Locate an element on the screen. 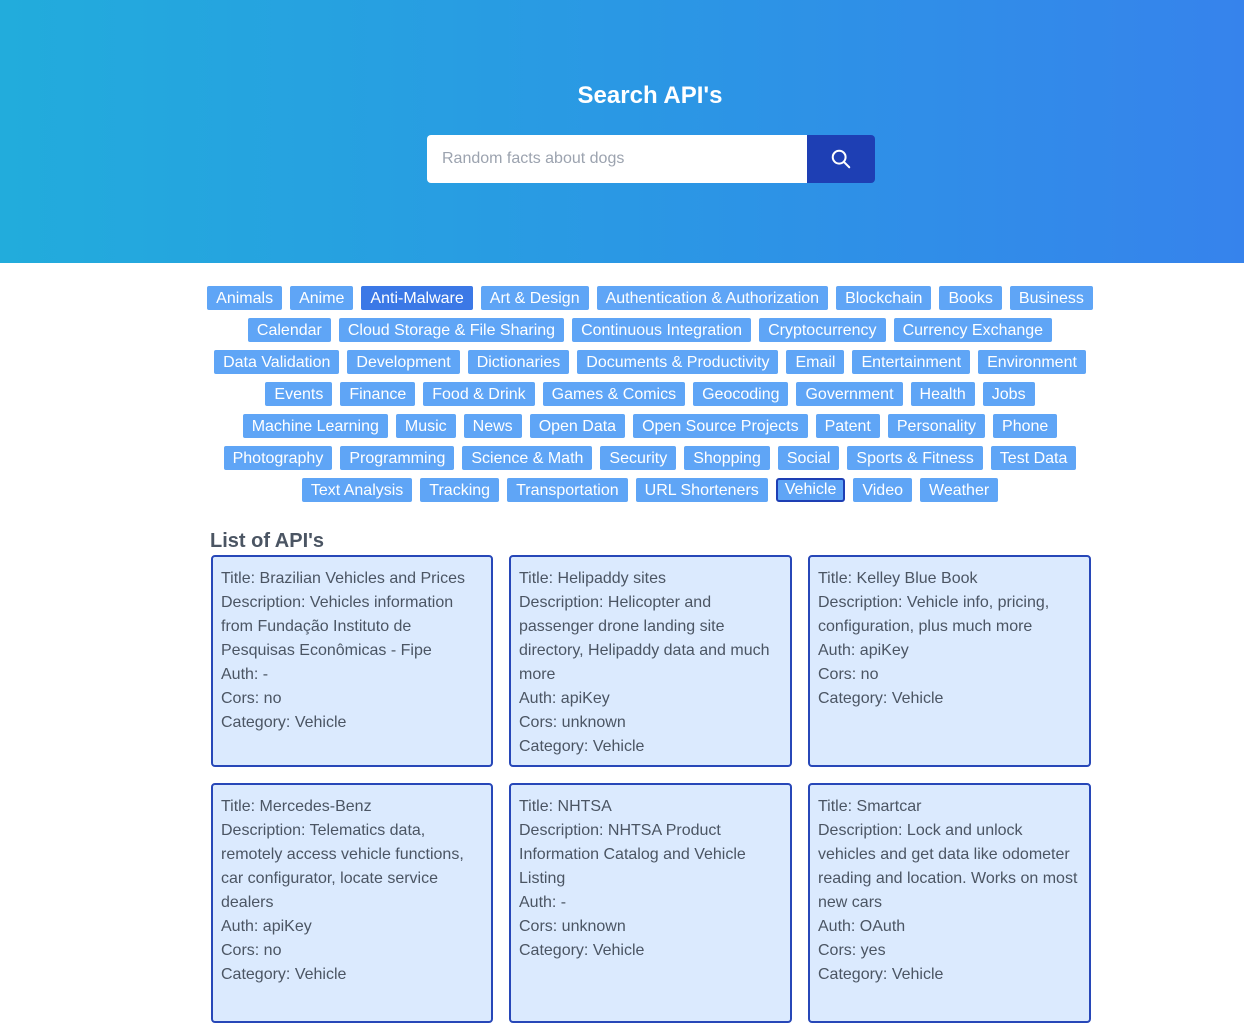  category-tag: Health is located at coordinates (942, 394).